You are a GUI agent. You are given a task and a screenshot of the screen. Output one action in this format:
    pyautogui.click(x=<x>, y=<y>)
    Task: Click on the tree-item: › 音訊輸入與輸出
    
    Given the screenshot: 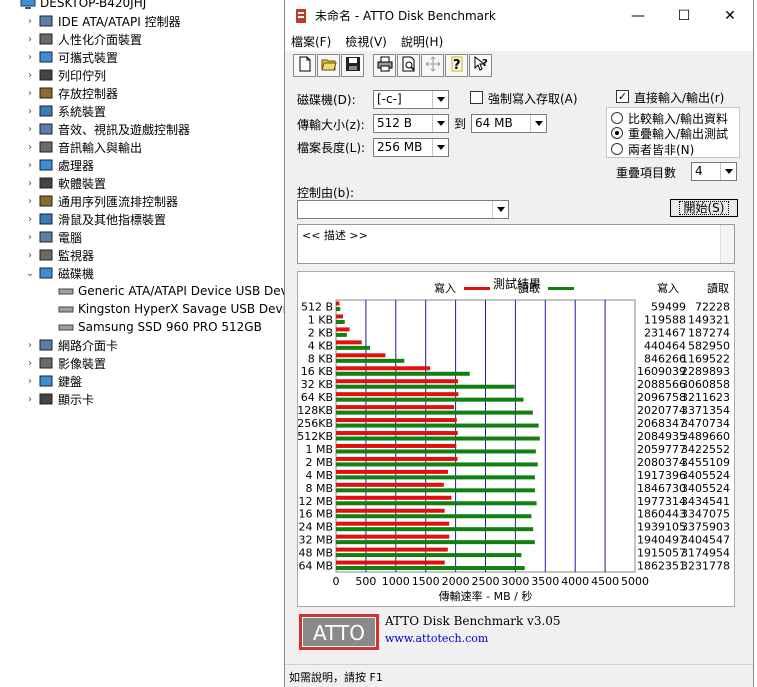 What is the action you would take?
    pyautogui.click(x=83, y=147)
    